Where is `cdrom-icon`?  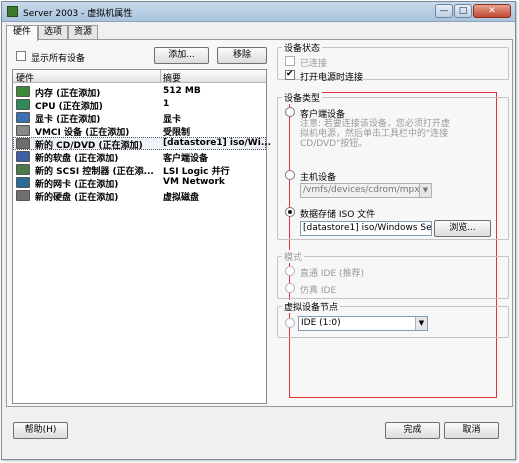
cdrom-icon is located at coordinates (23, 143).